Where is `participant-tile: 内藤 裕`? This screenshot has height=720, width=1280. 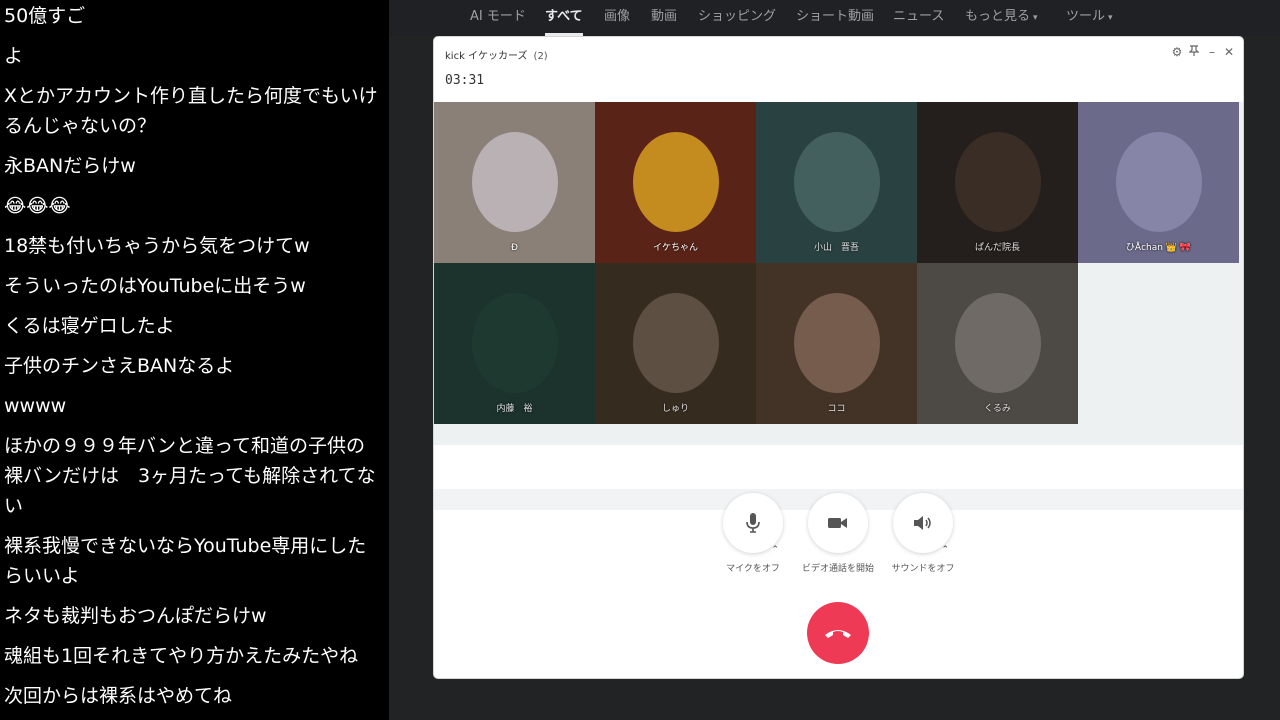
participant-tile: 内藤 裕 is located at coordinates (514, 343).